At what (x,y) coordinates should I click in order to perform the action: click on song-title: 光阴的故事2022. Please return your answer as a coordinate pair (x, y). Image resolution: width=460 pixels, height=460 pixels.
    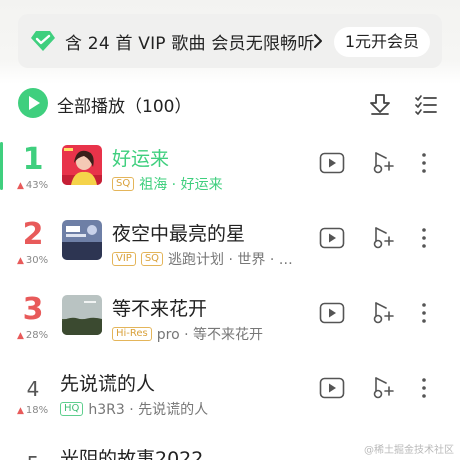
    Looking at the image, I should click on (132, 454).